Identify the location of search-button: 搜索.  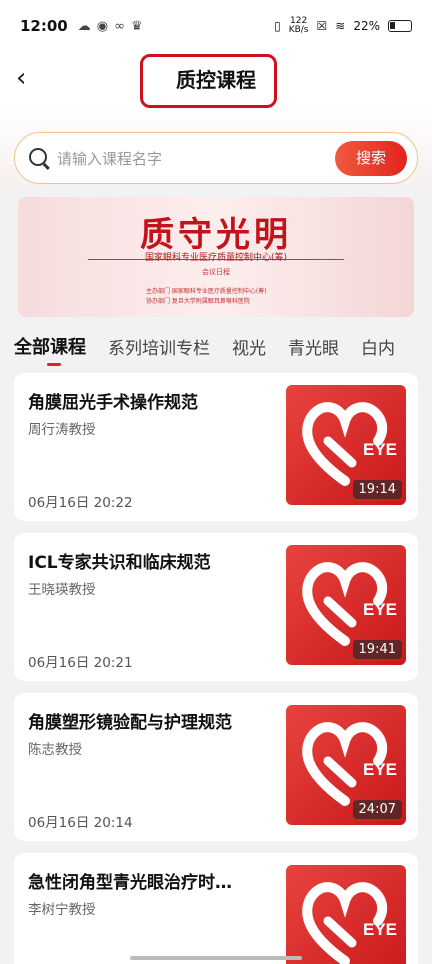
(371, 158).